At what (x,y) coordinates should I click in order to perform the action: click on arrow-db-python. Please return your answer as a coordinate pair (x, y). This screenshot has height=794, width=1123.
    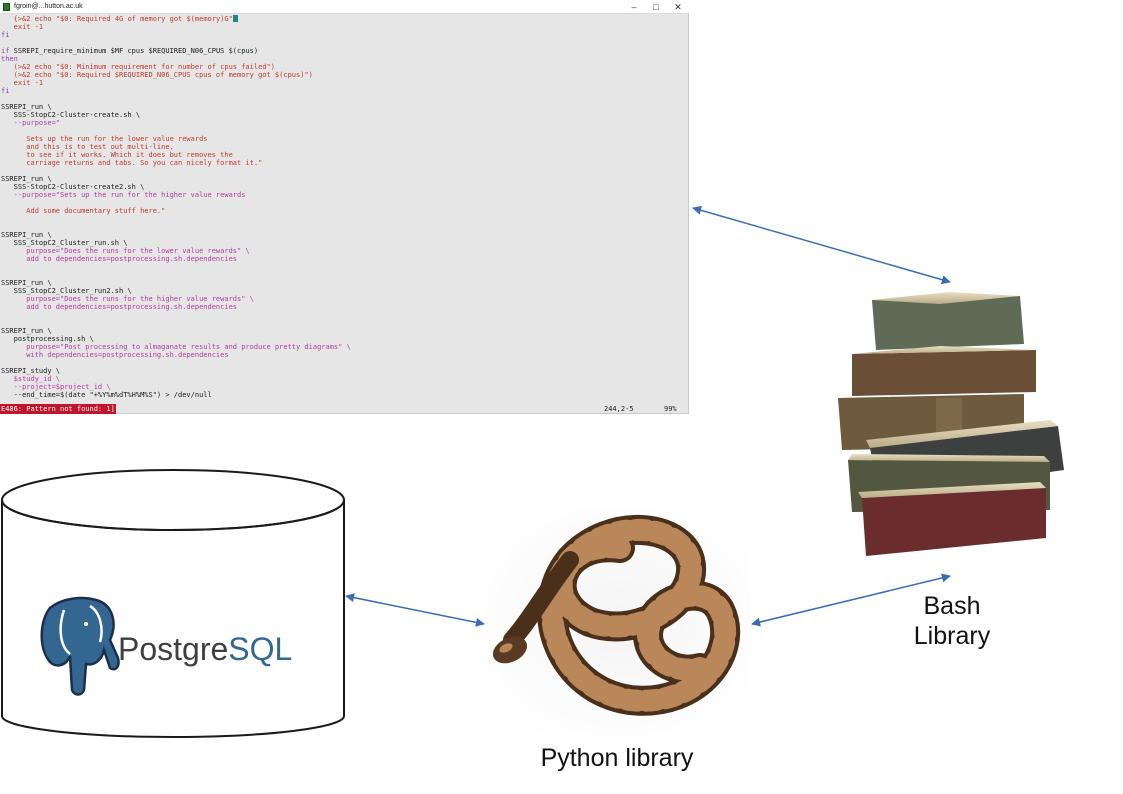
    Looking at the image, I should click on (415, 610).